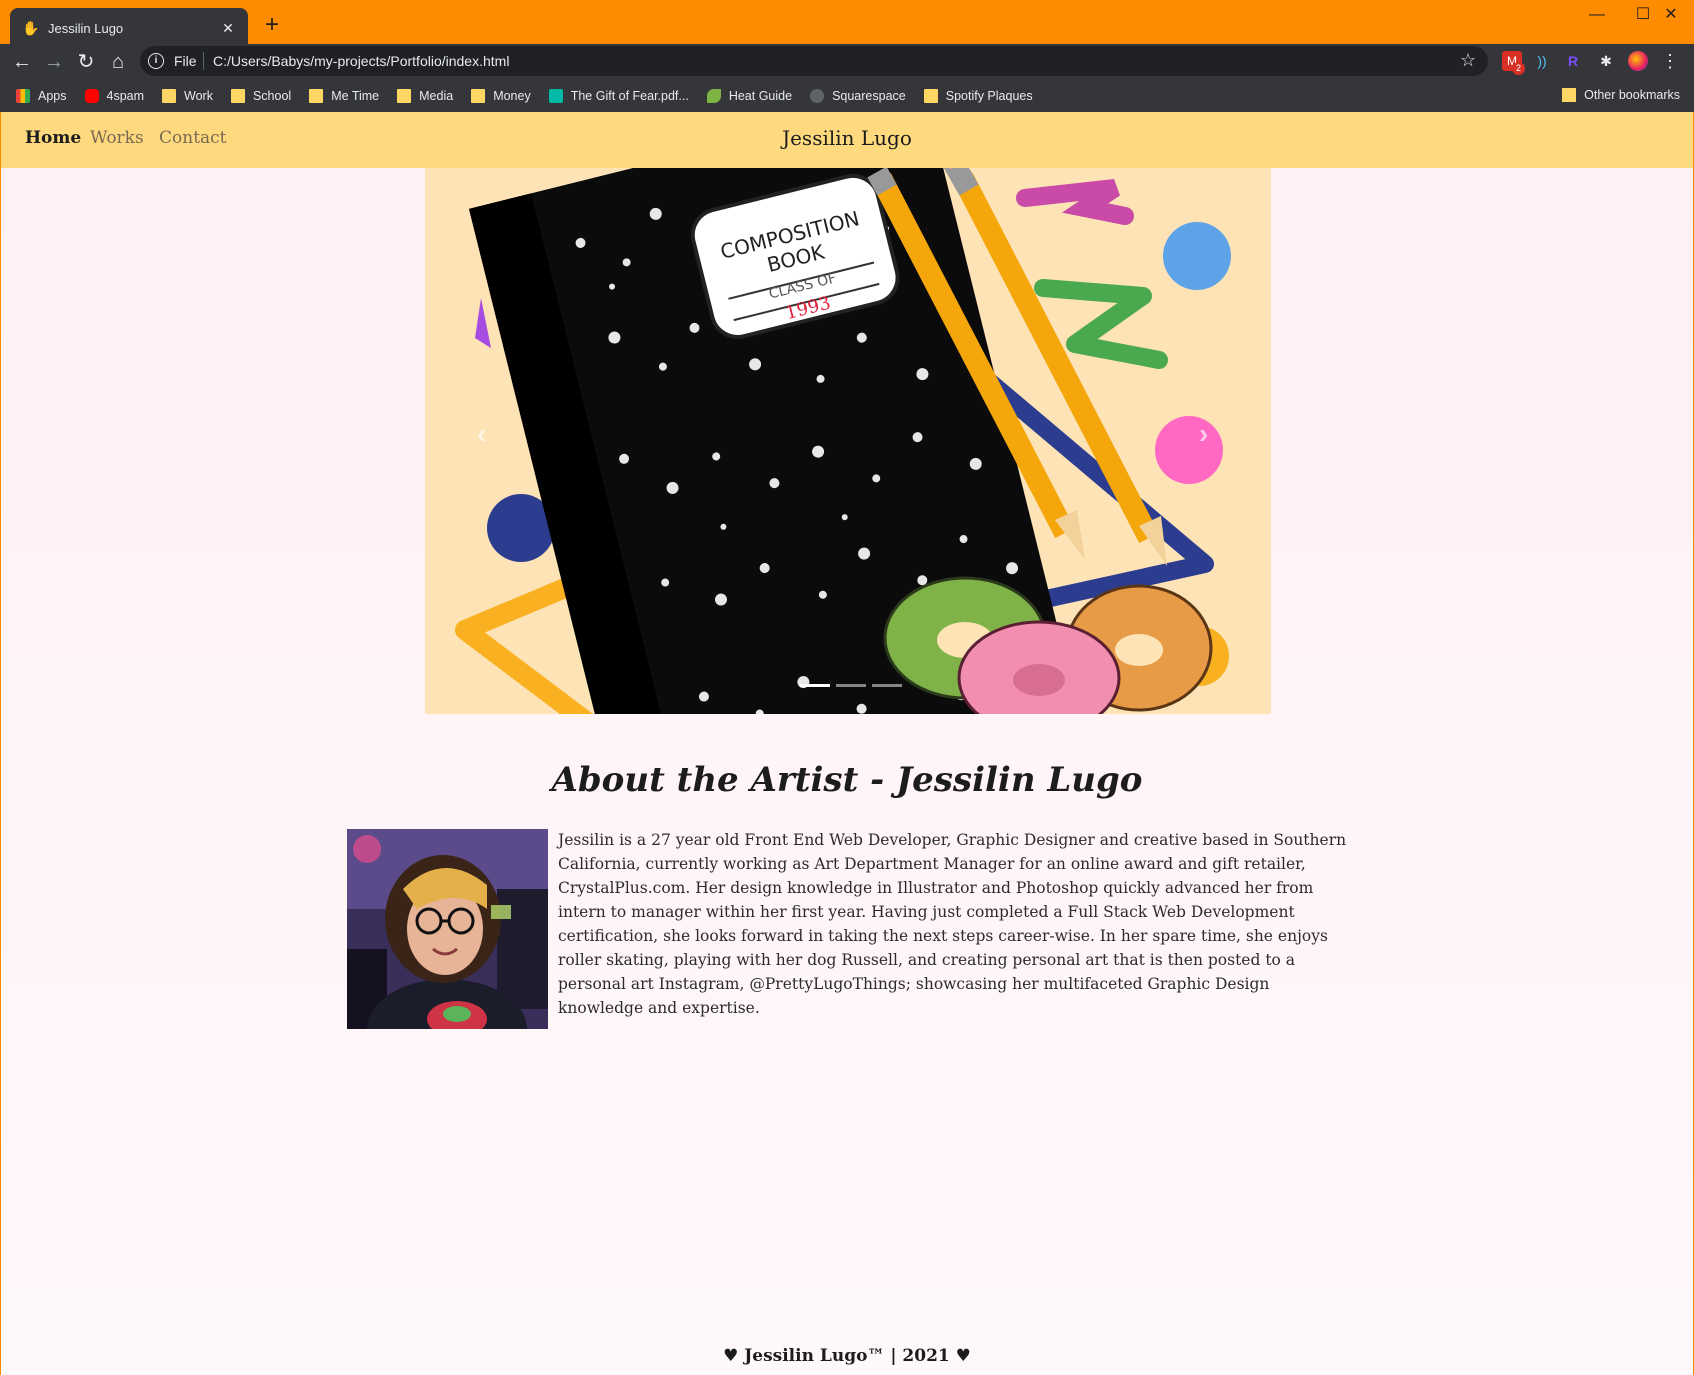 The width and height of the screenshot is (1694, 1375). I want to click on bookmark-label: Heat Guide, so click(760, 96).